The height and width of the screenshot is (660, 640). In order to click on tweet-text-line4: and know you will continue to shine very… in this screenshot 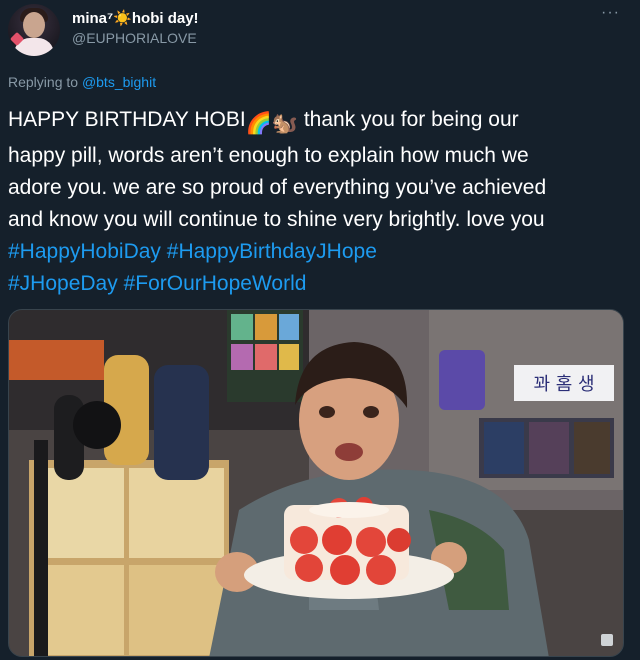, I will do `click(276, 219)`.